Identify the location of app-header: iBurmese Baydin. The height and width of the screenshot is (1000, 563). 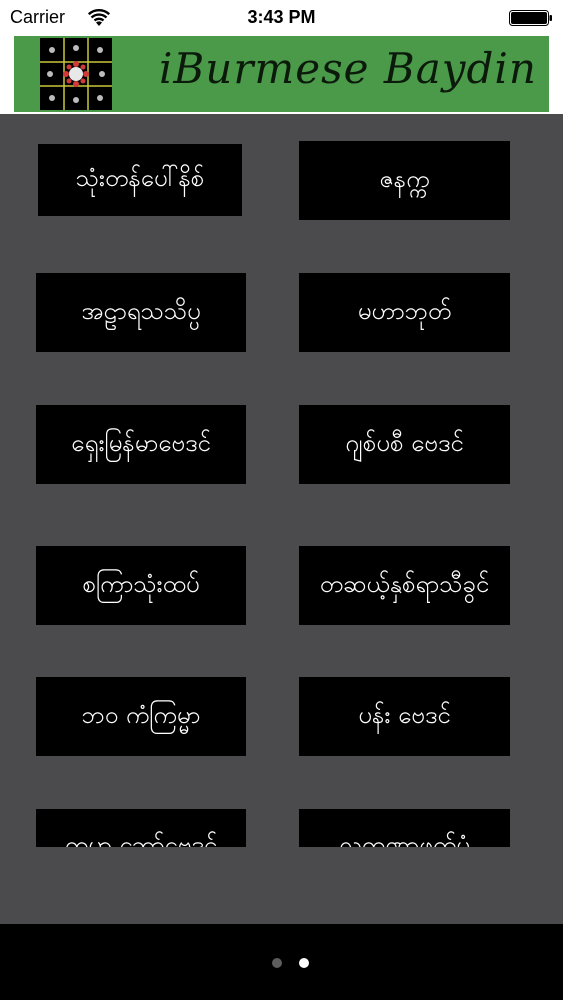
(281, 75).